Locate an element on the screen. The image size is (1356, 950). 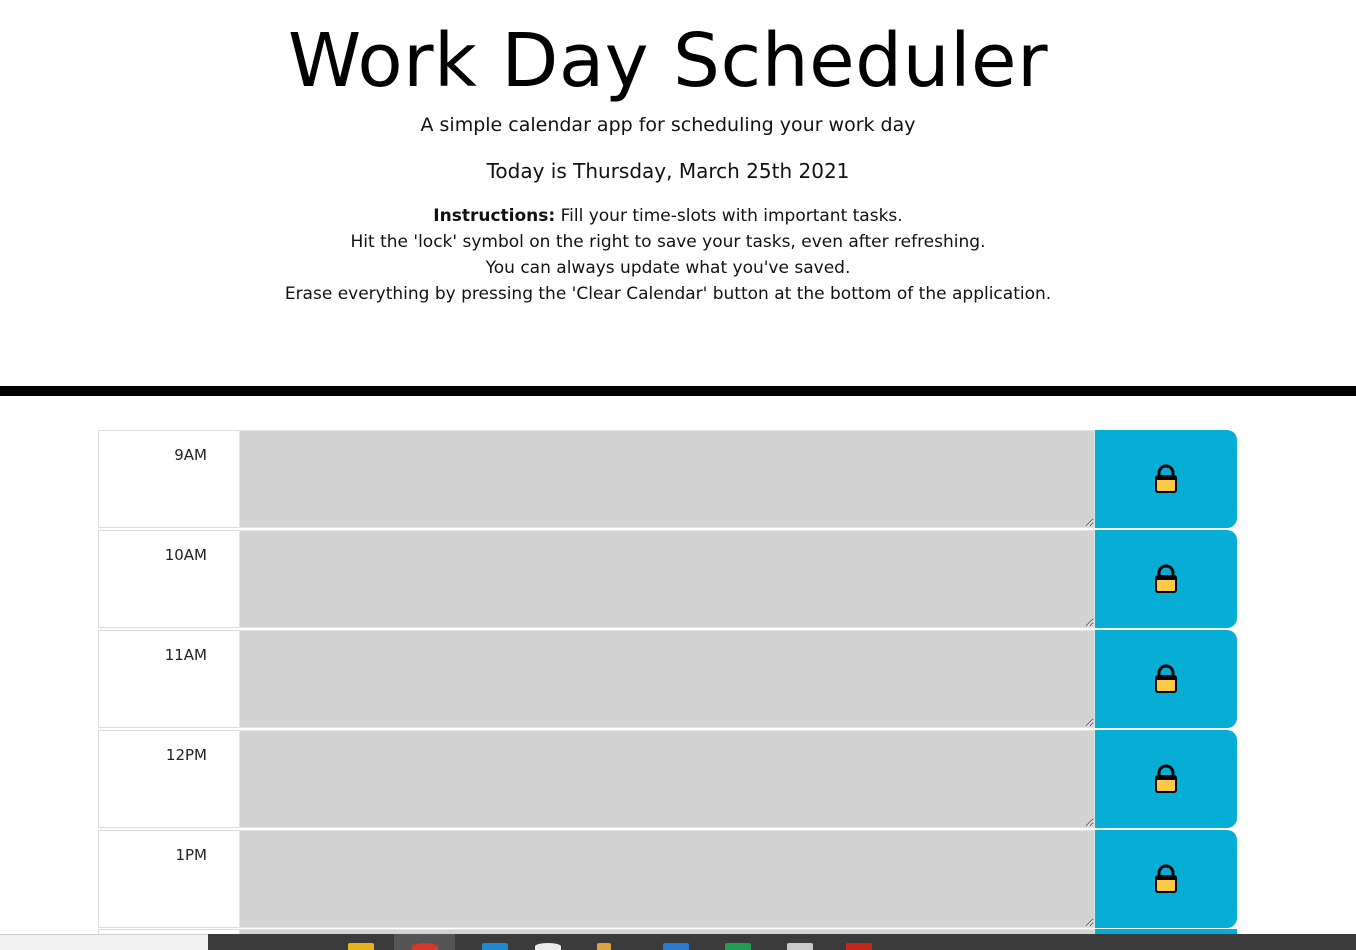
instructions-line-3: You can always update what you've saved. is located at coordinates (668, 268).